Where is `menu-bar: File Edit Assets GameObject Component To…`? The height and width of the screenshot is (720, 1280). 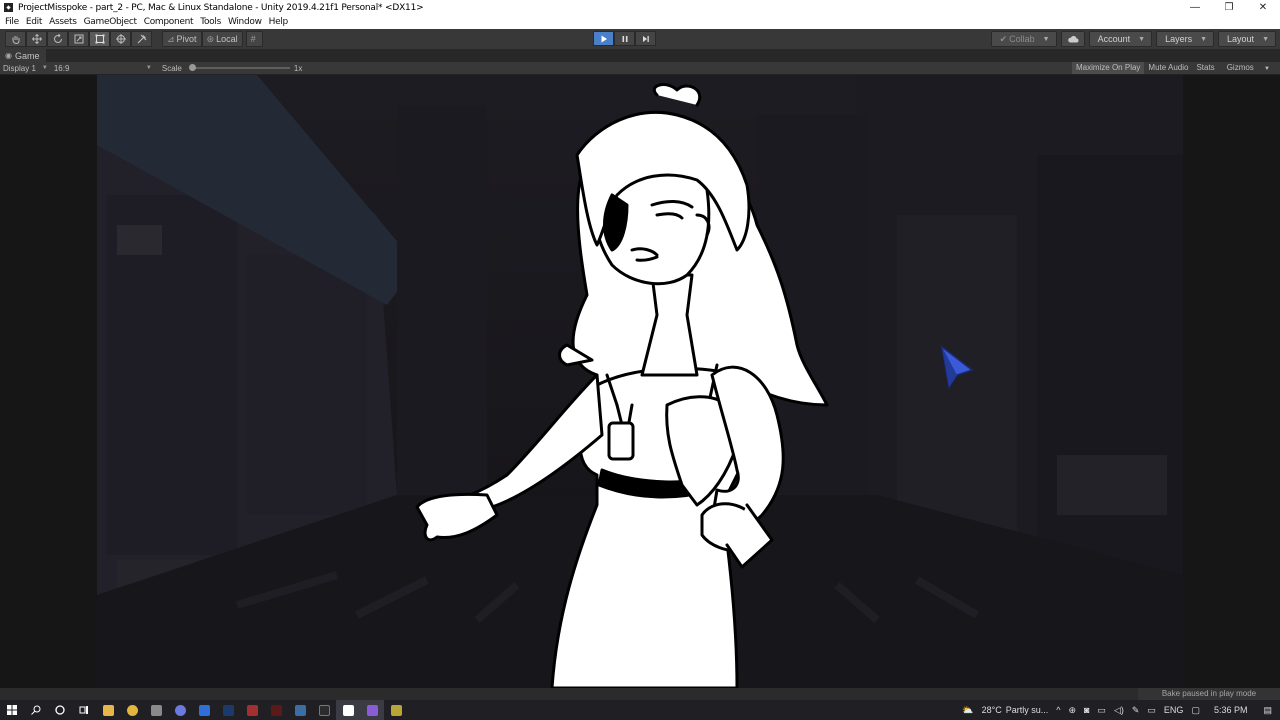
menu-bar: File Edit Assets GameObject Component To… is located at coordinates (640, 22).